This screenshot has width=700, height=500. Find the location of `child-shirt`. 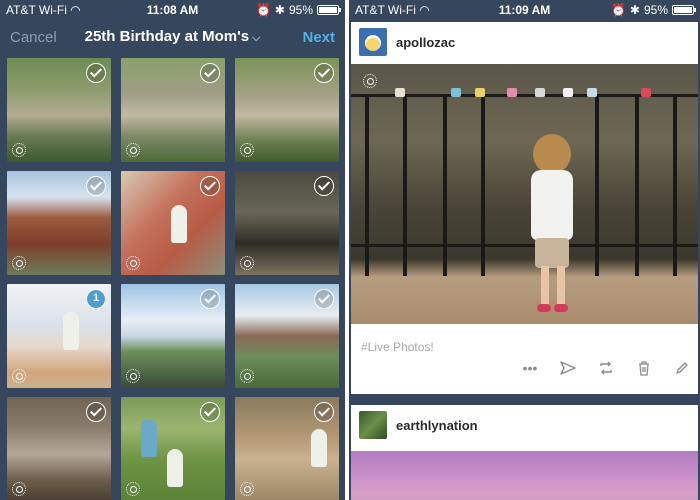

child-shirt is located at coordinates (552, 205).